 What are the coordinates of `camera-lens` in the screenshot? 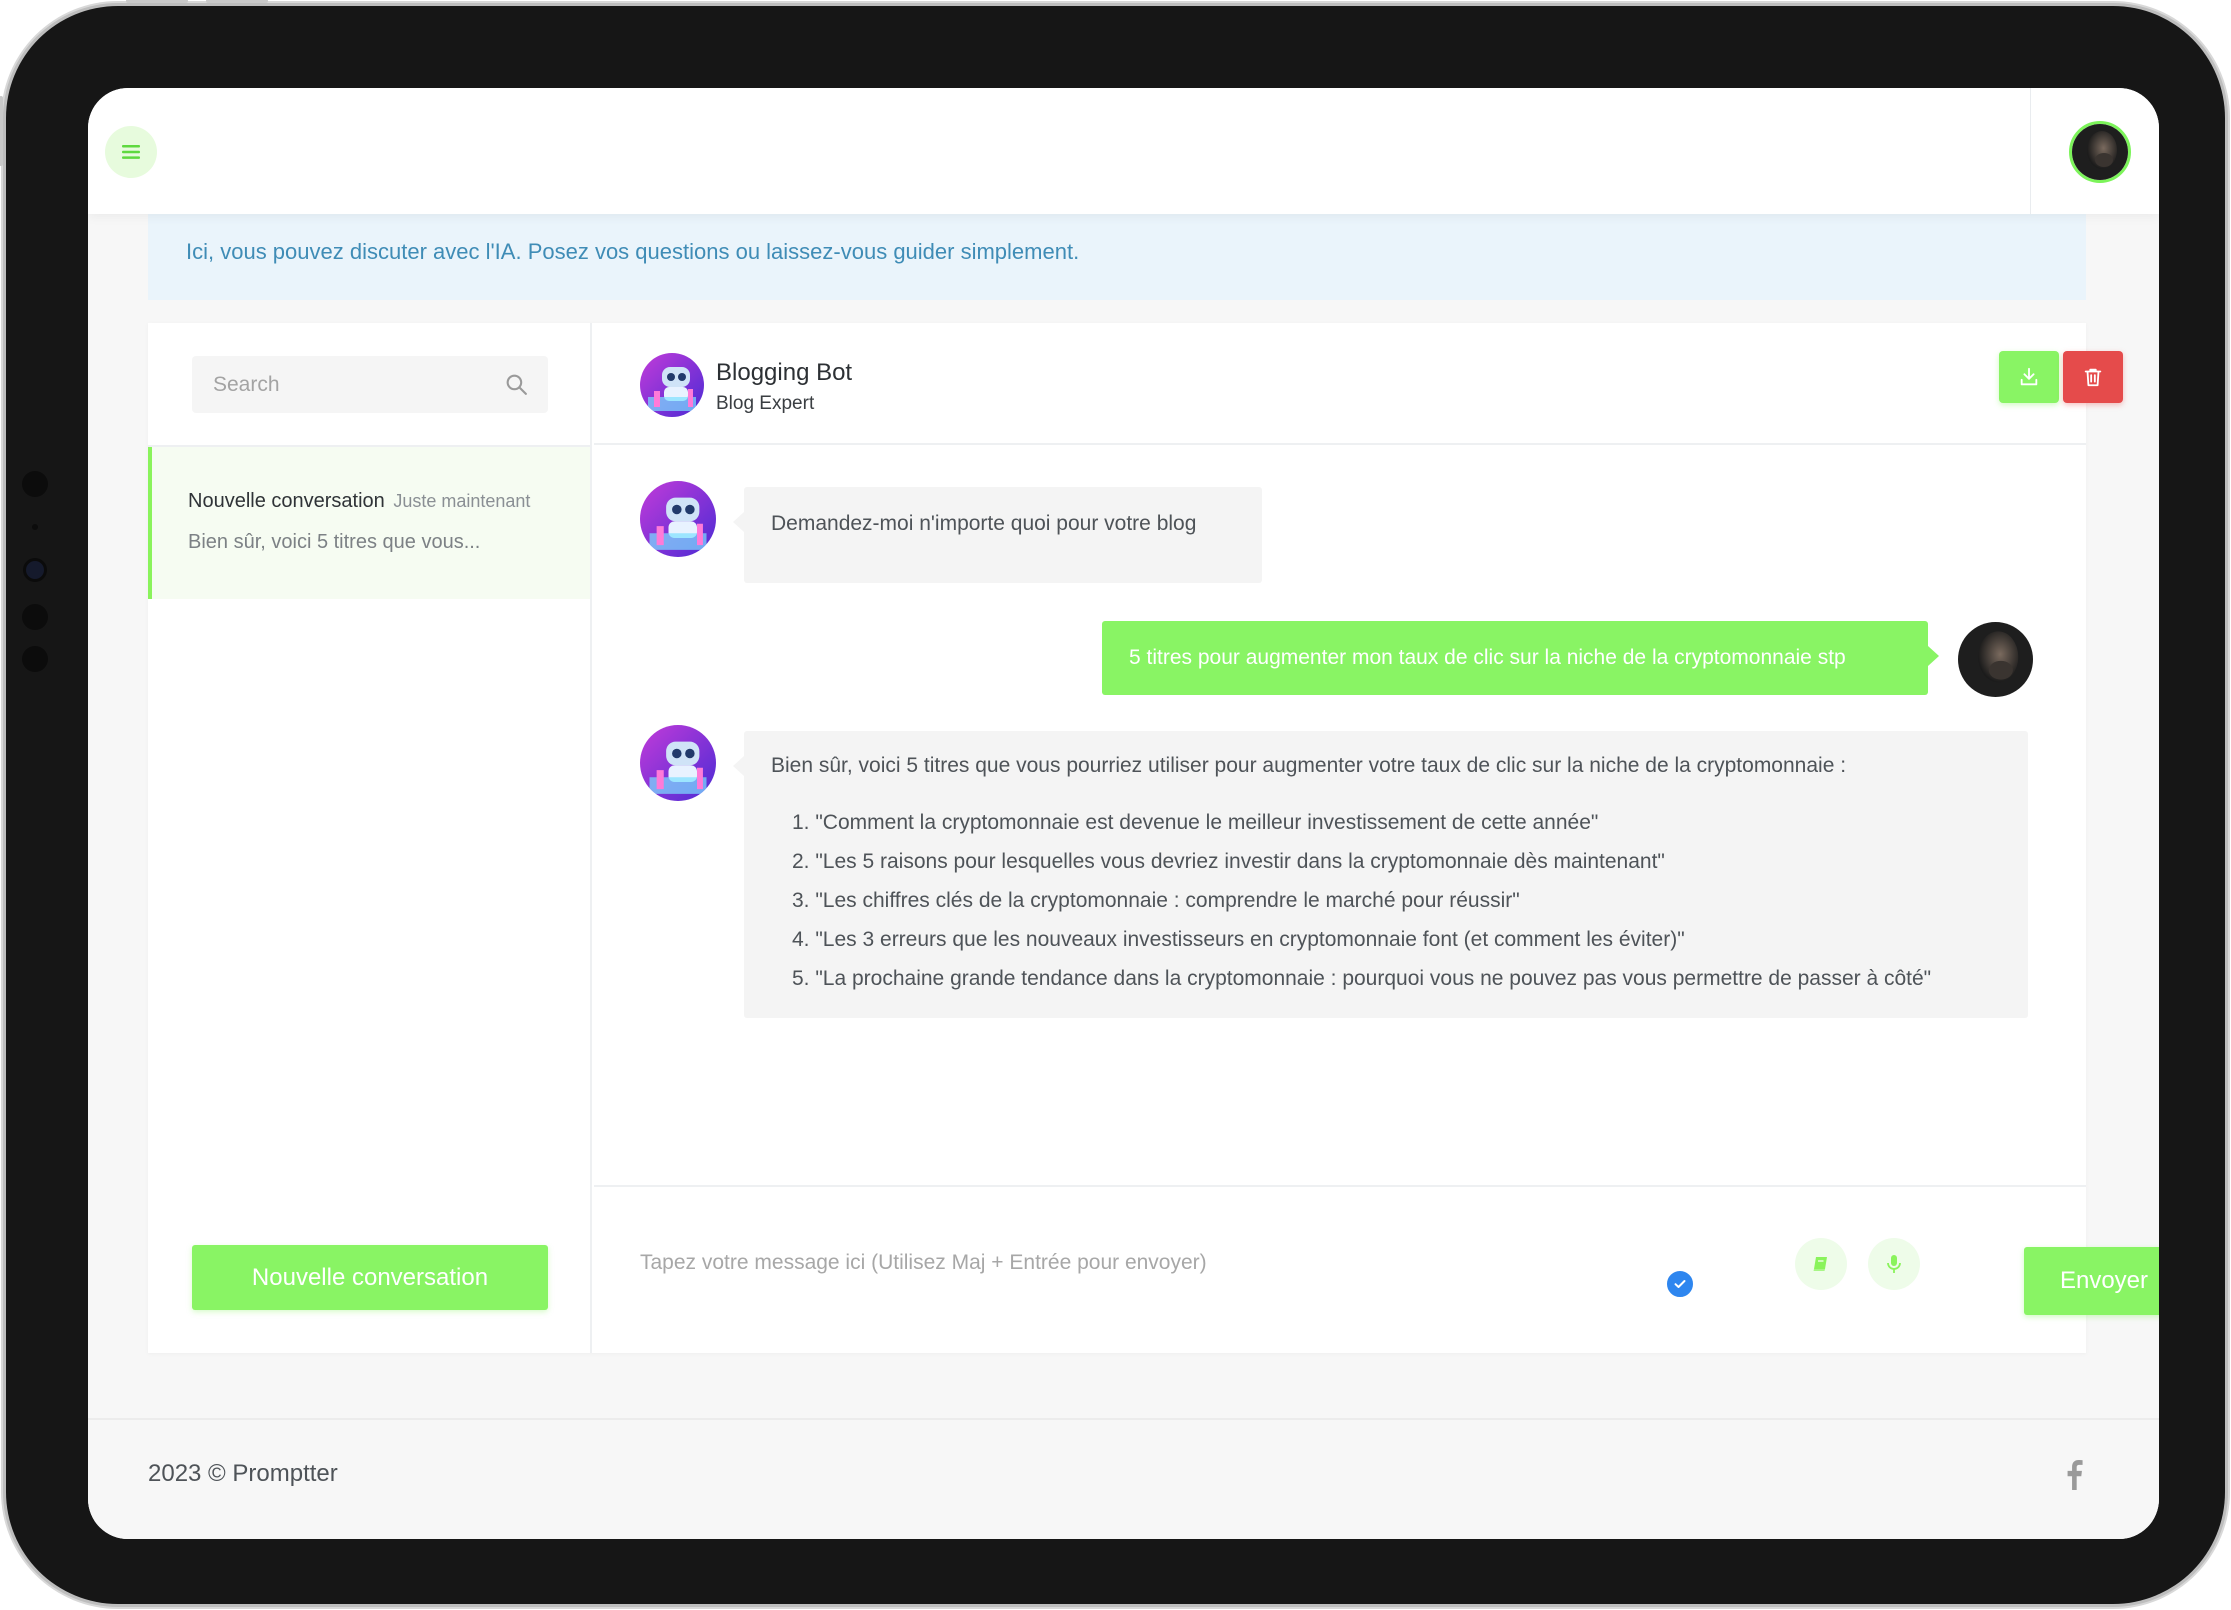 It's located at (35, 570).